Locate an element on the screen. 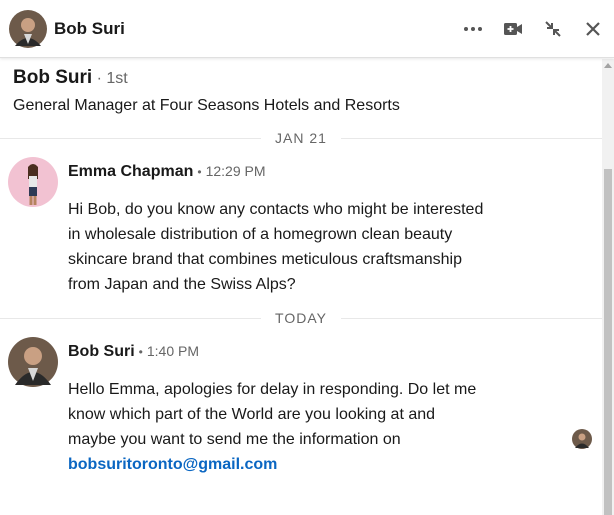  date-divider: JAN 21 is located at coordinates (301, 138).